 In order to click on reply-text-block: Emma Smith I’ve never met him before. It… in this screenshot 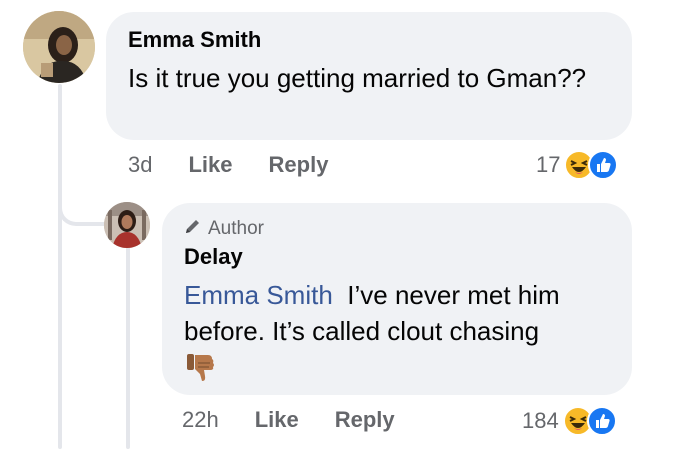, I will do `click(397, 313)`.